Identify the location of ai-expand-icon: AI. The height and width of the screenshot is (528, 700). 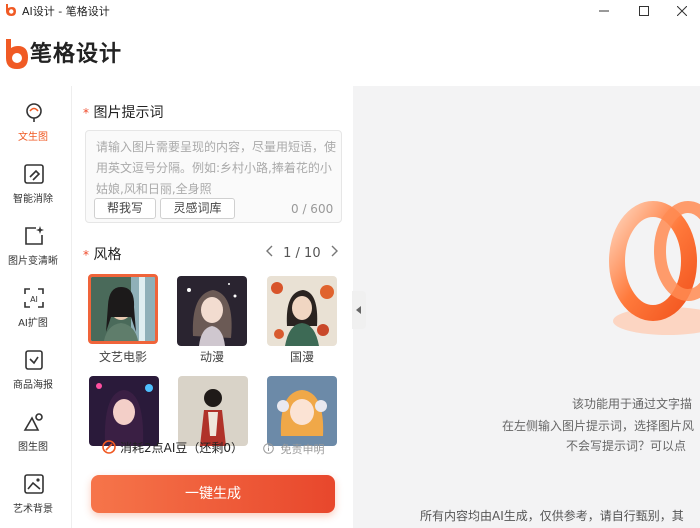
(34, 298).